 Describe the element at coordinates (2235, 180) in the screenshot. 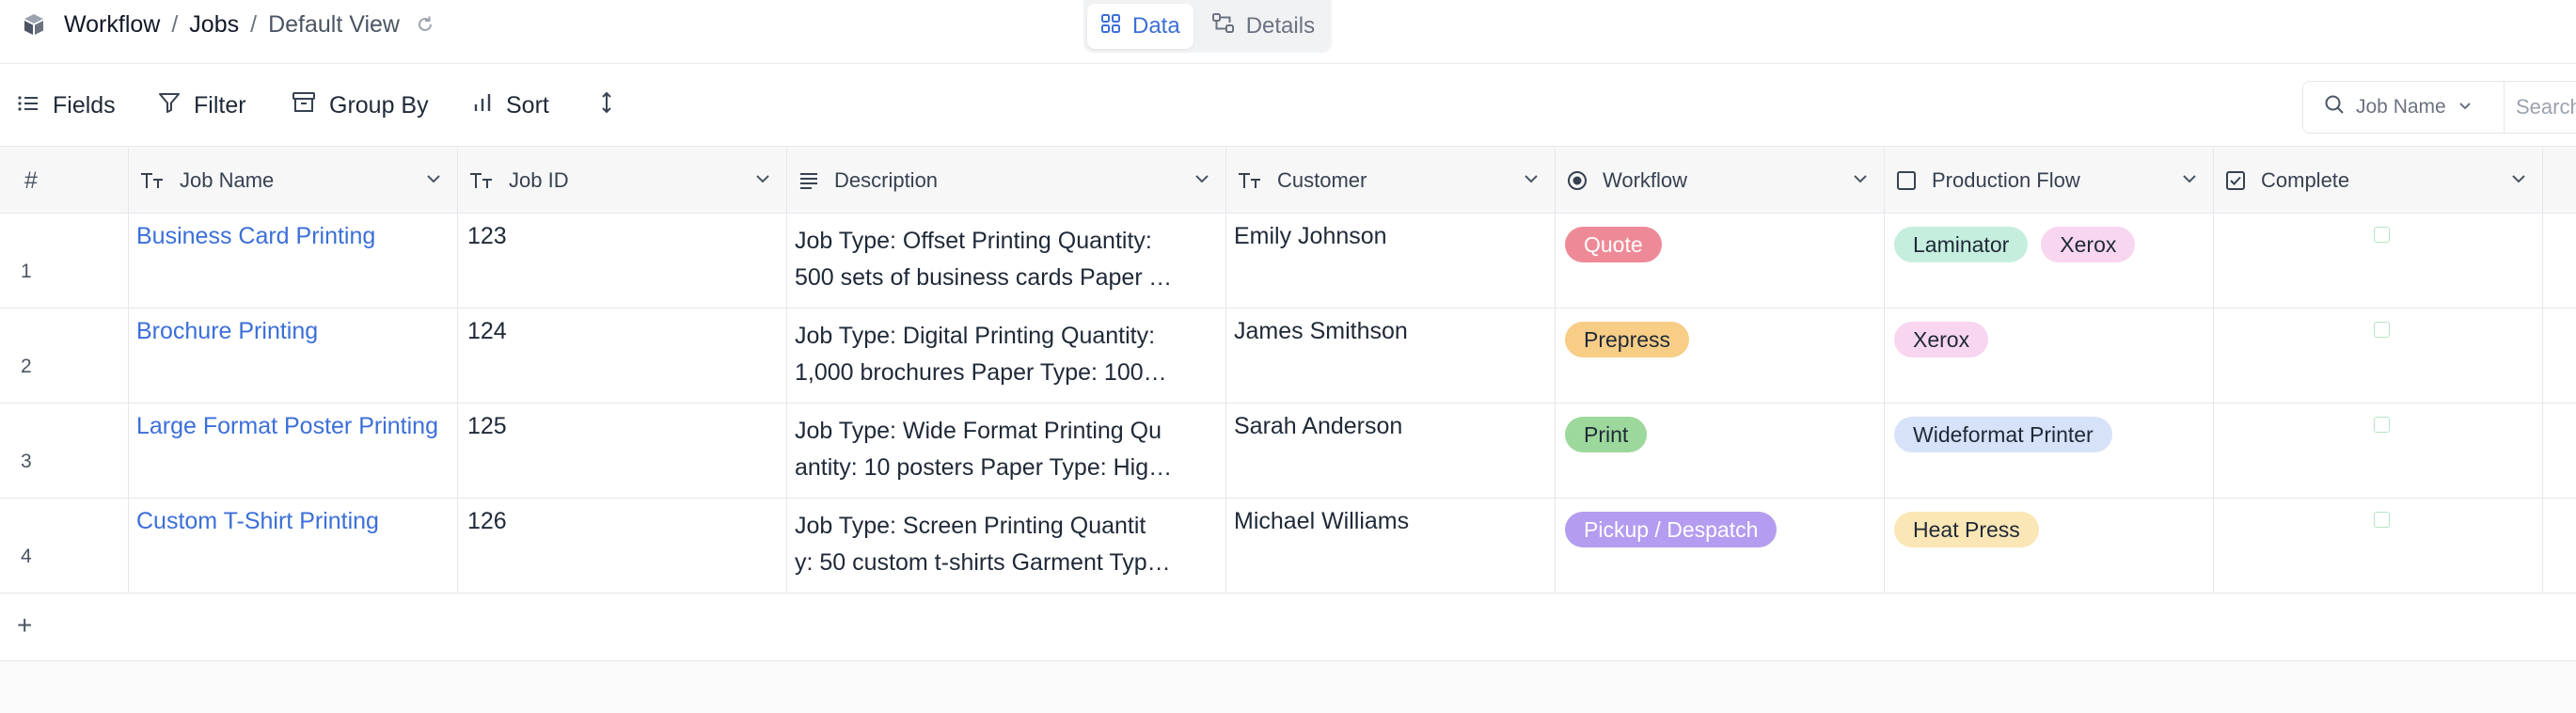

I see `checkbox-checked-icon` at that location.